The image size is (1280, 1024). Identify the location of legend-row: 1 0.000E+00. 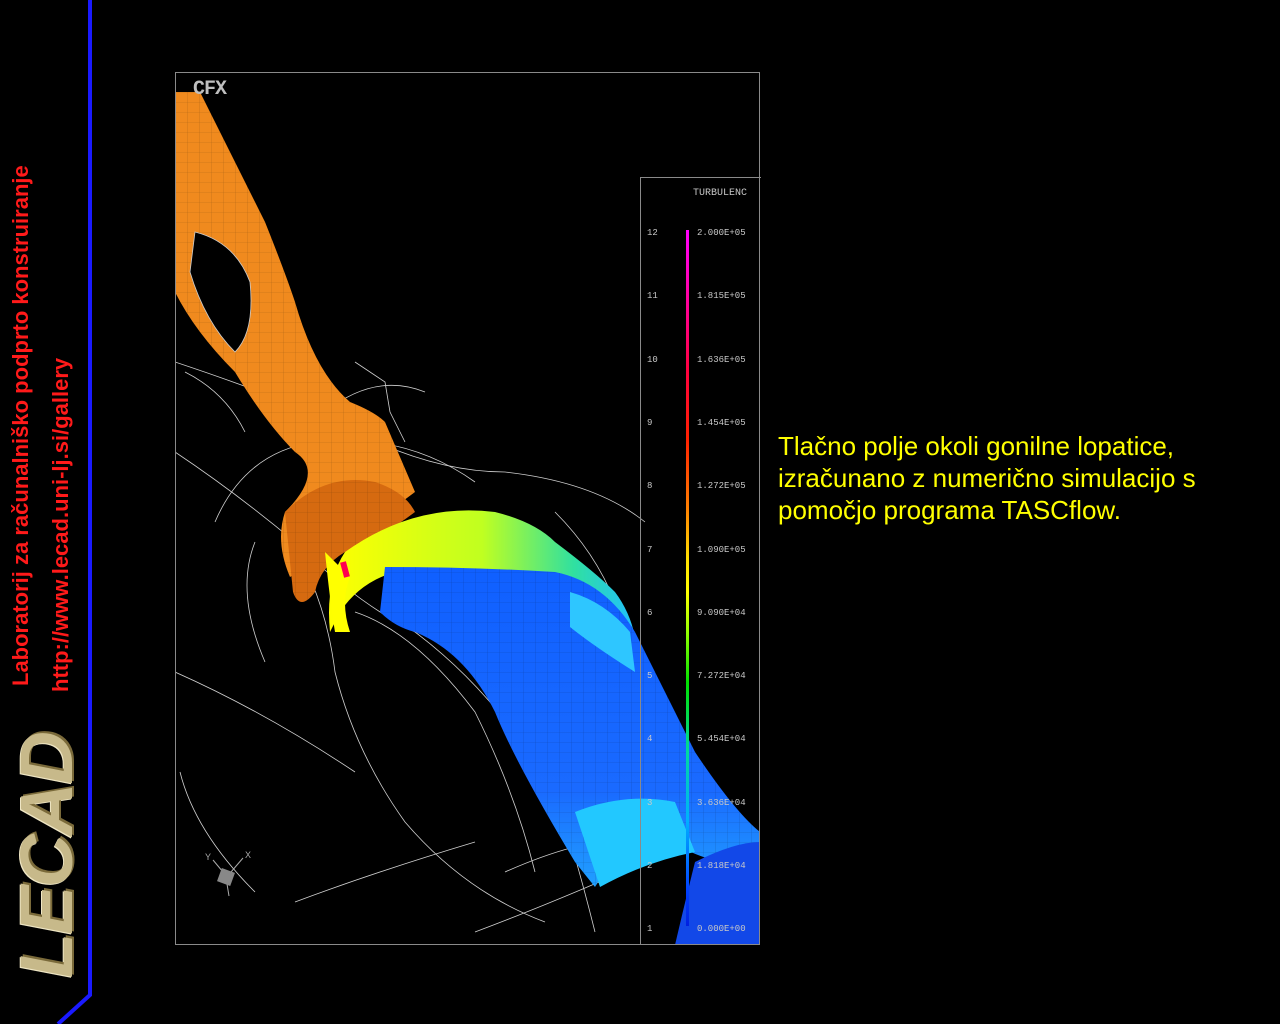
(701, 930).